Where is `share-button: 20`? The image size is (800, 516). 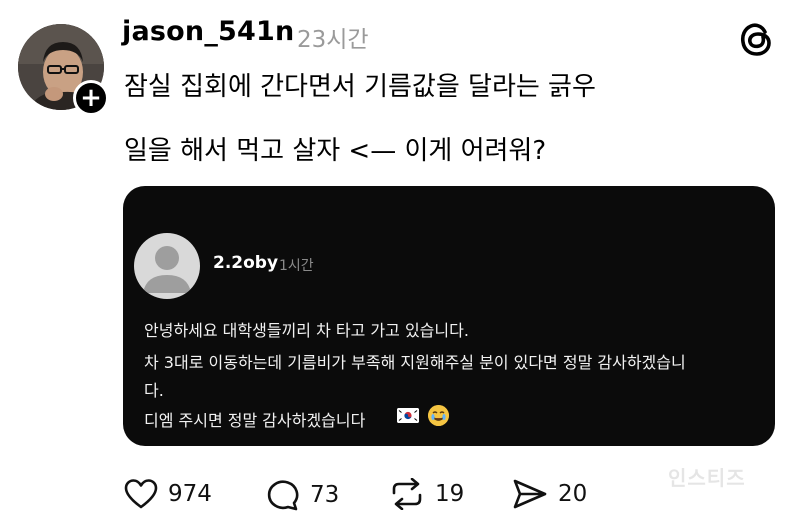
share-button: 20 is located at coordinates (549, 494).